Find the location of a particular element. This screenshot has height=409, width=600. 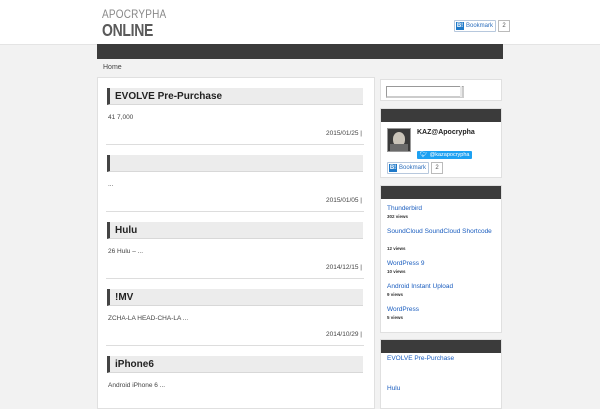

recent-post-link: Hulu is located at coordinates (393, 388).